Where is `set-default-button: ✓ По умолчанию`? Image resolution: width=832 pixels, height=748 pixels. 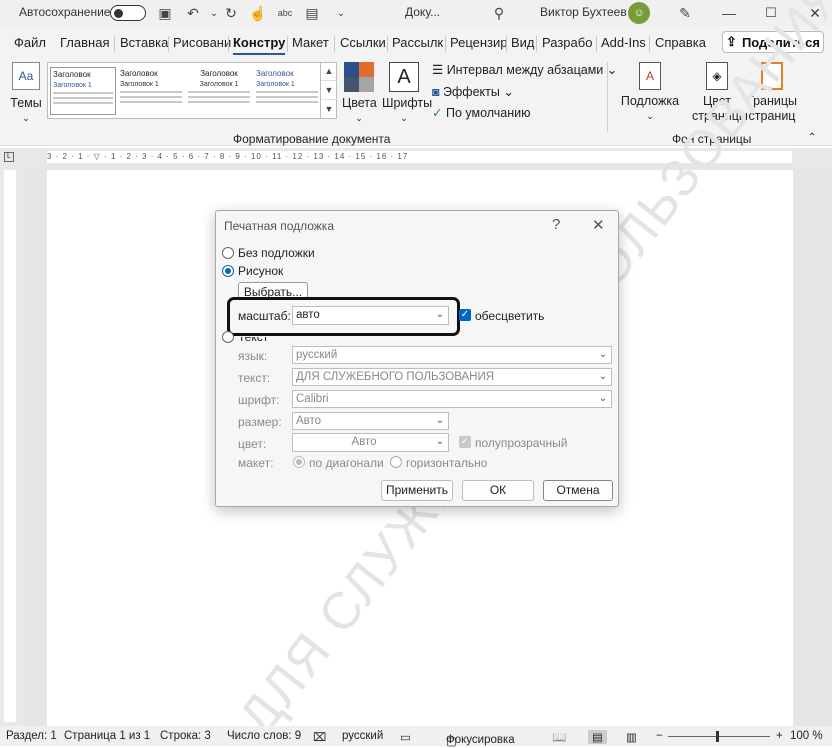 set-default-button: ✓ По умолчанию is located at coordinates (481, 112).